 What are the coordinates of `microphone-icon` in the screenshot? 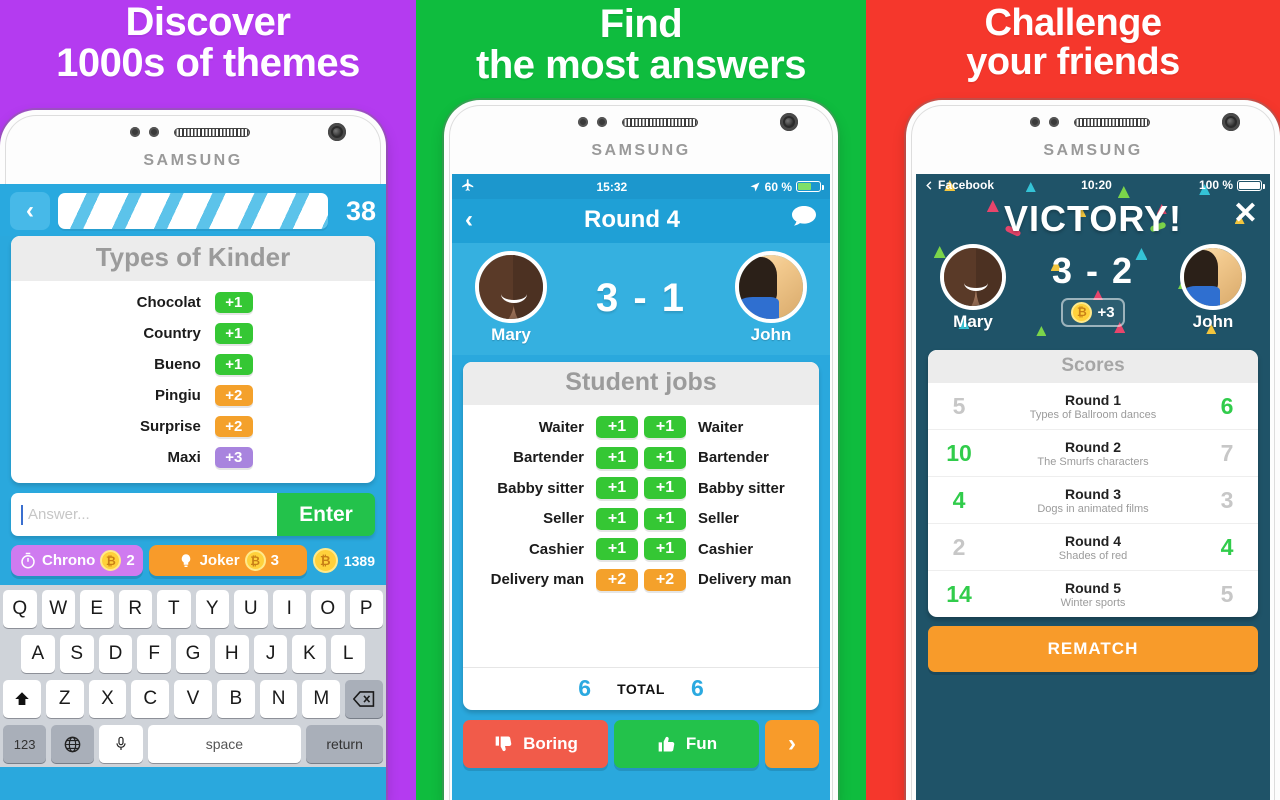 It's located at (121, 743).